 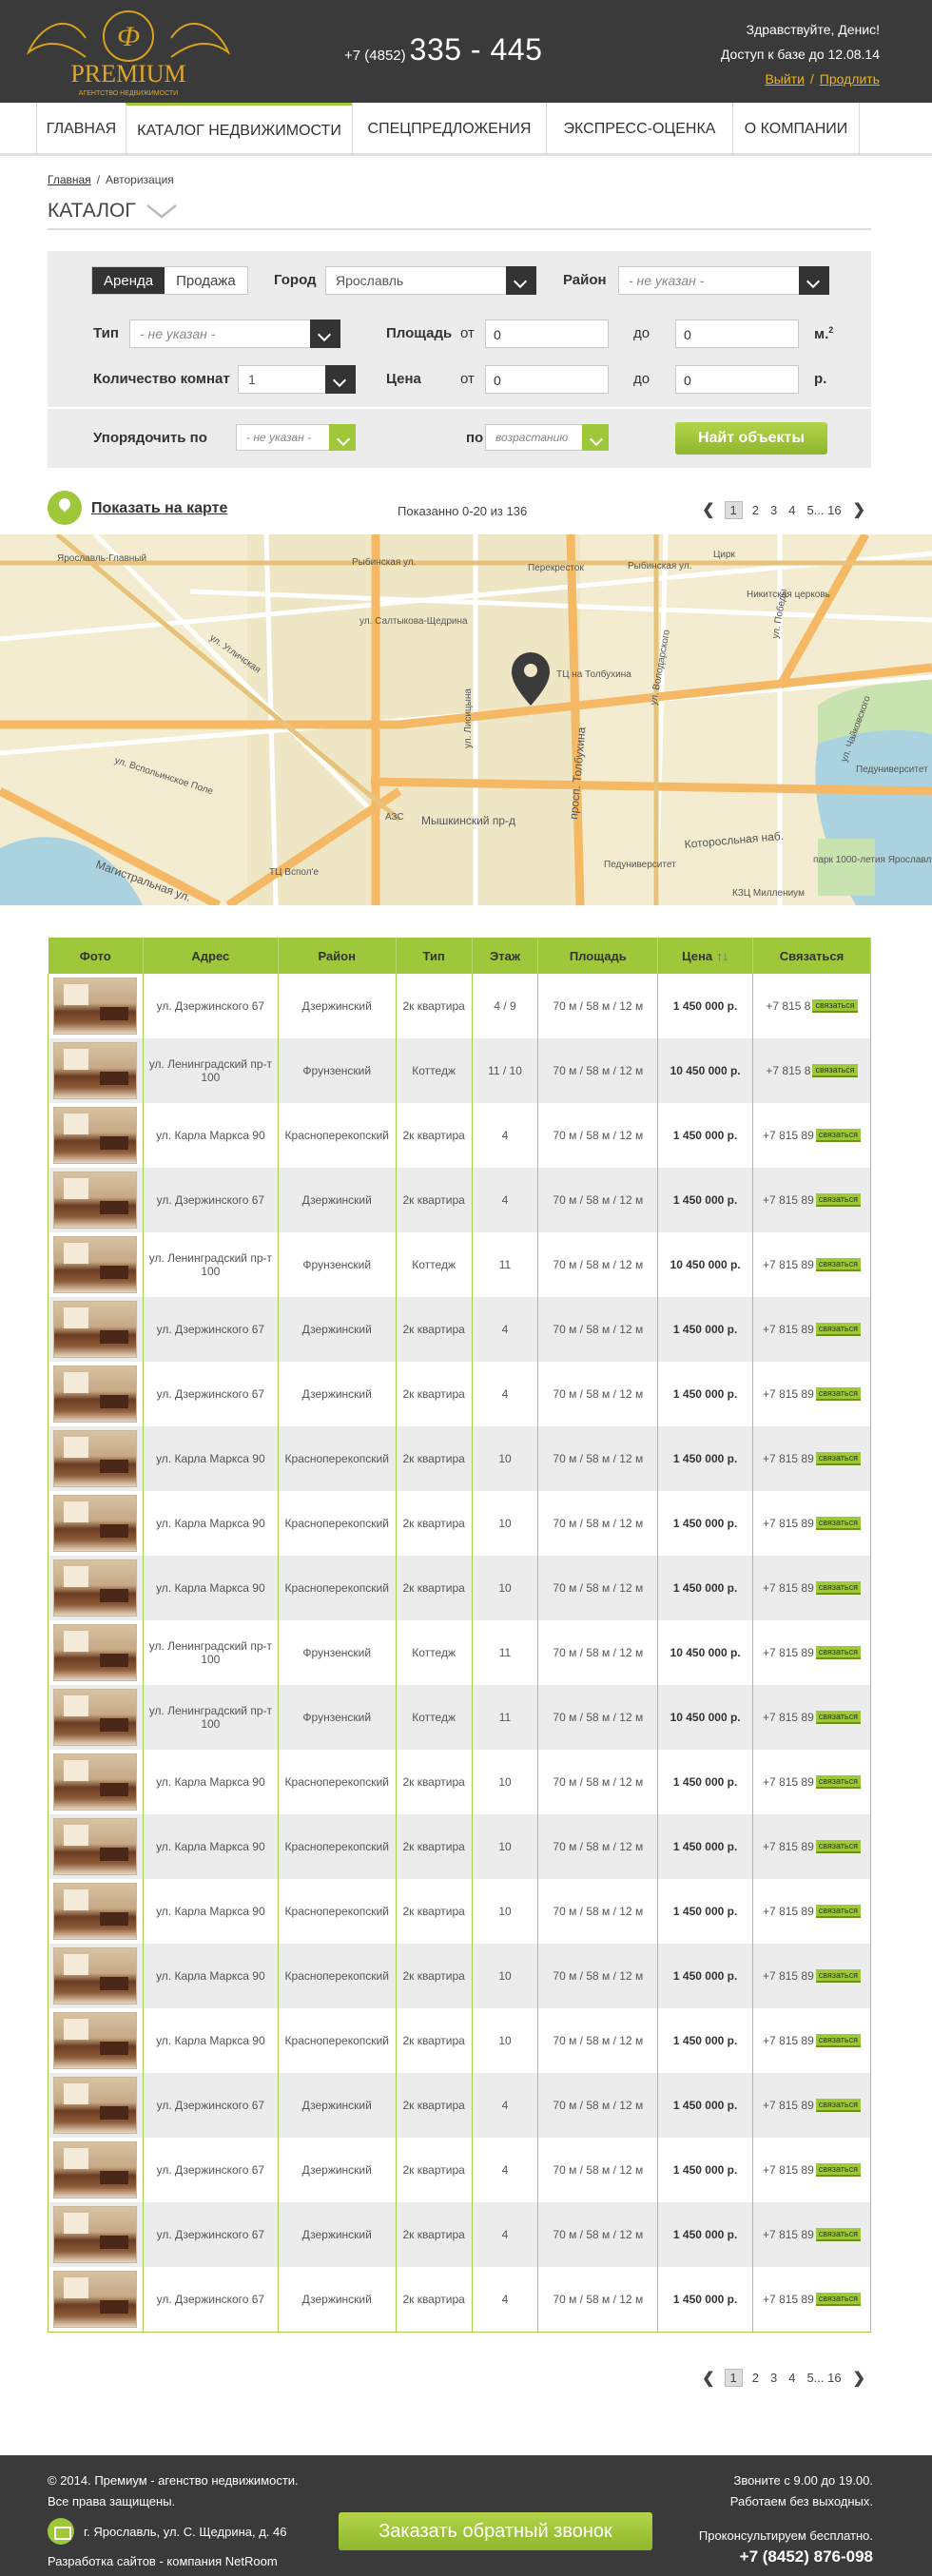 I want to click on nav-express: ЭКСПРЕСС-ОЦЕНКА, so click(x=639, y=129).